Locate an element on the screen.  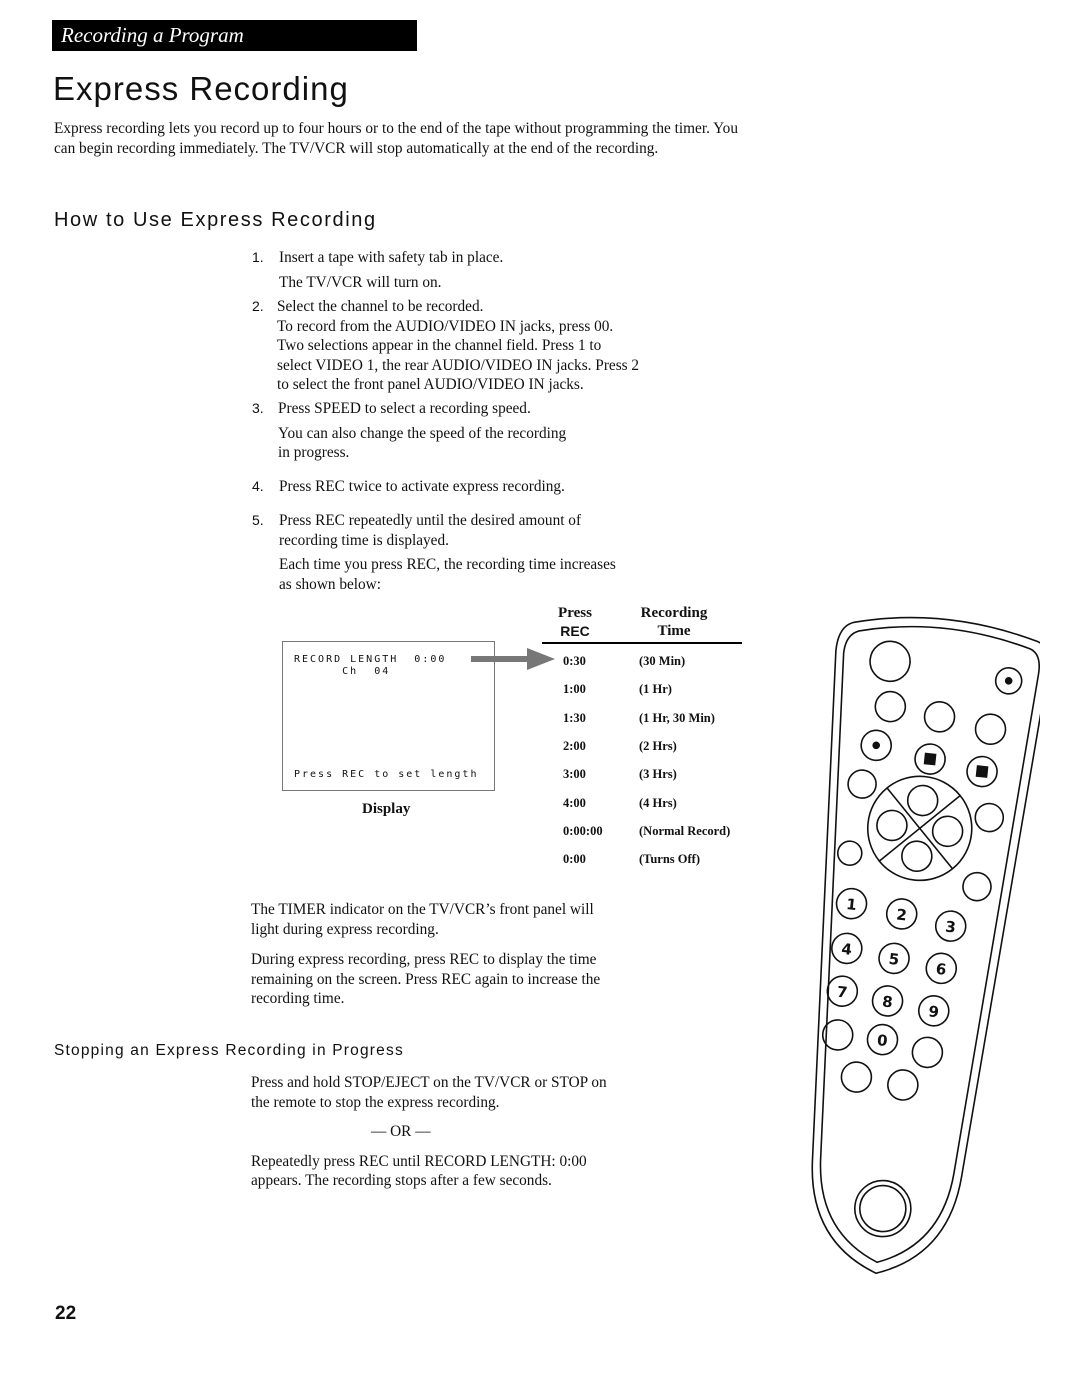
or-separator: — OR — is located at coordinates (401, 1131).